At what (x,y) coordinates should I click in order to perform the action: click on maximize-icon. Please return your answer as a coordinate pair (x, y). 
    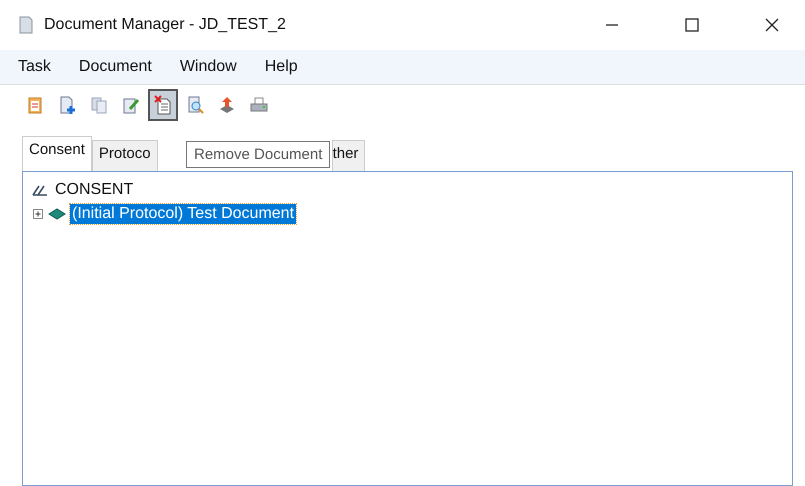
    Looking at the image, I should click on (692, 25).